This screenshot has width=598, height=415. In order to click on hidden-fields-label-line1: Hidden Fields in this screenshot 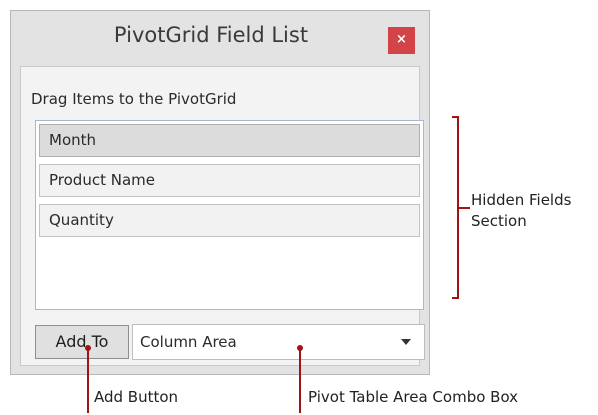, I will do `click(521, 200)`.